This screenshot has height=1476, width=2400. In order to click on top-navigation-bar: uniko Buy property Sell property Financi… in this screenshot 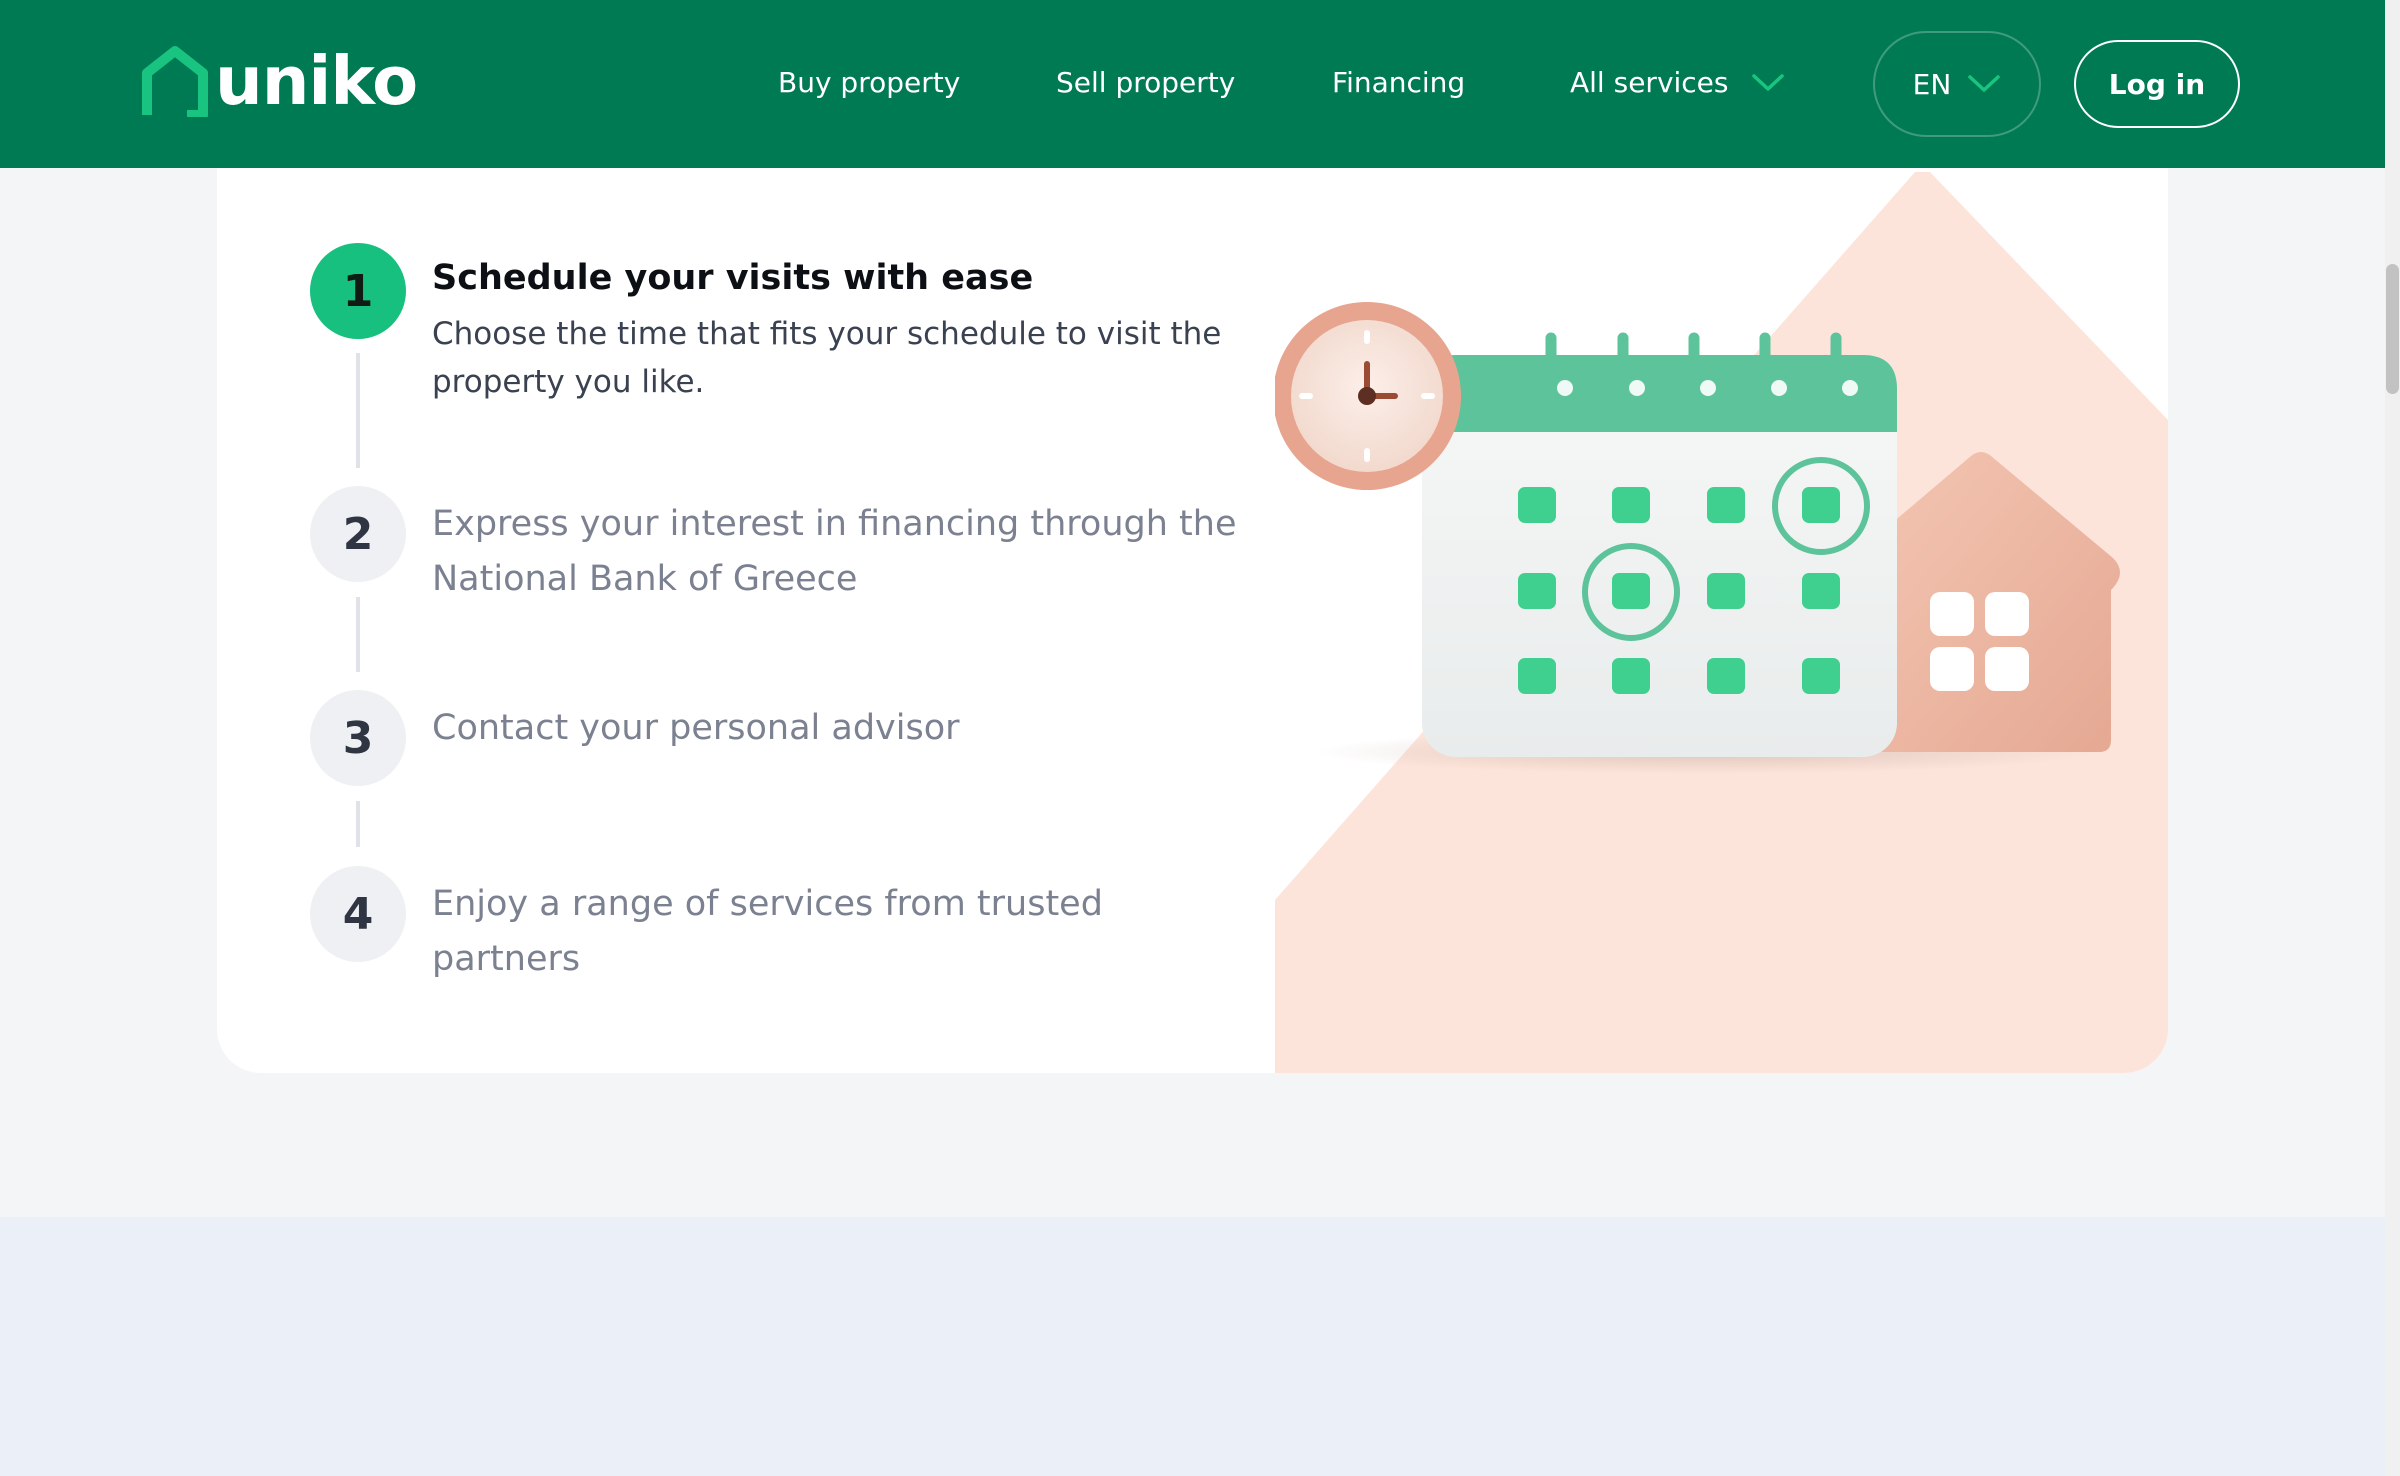, I will do `click(1192, 84)`.